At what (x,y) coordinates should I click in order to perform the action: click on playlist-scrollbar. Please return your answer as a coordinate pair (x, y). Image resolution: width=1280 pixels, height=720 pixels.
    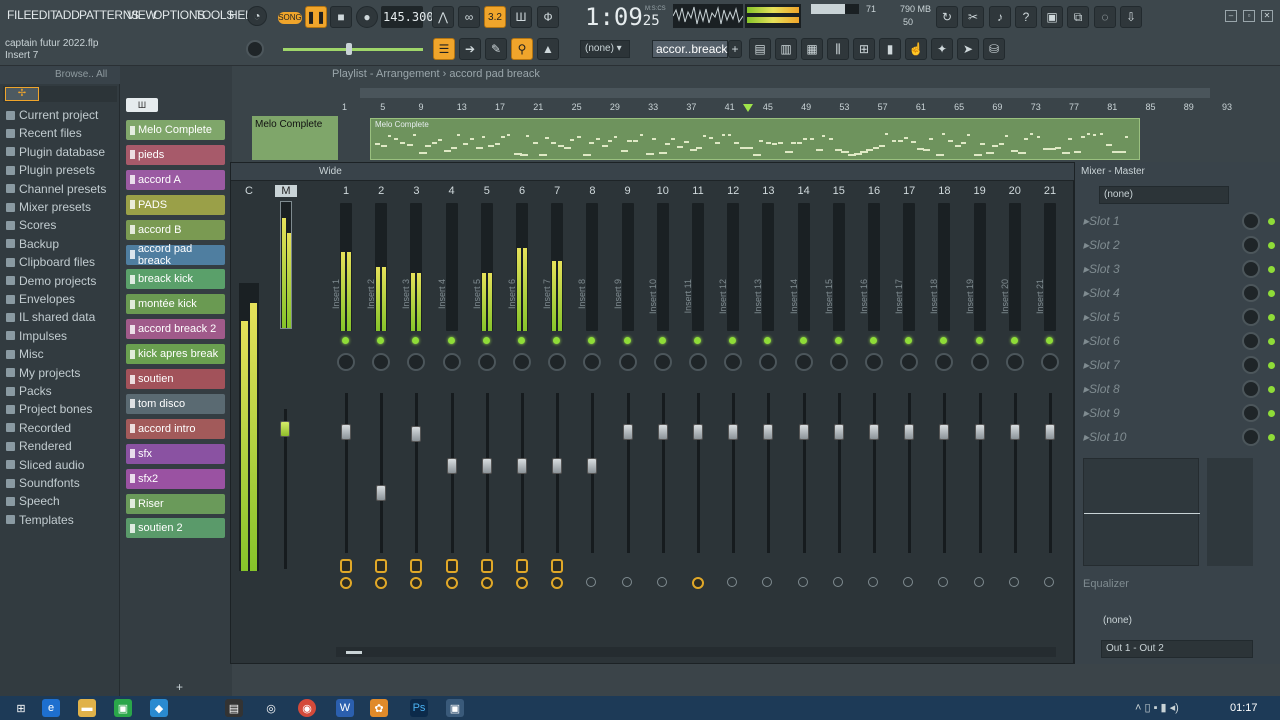
    Looking at the image, I should click on (785, 93).